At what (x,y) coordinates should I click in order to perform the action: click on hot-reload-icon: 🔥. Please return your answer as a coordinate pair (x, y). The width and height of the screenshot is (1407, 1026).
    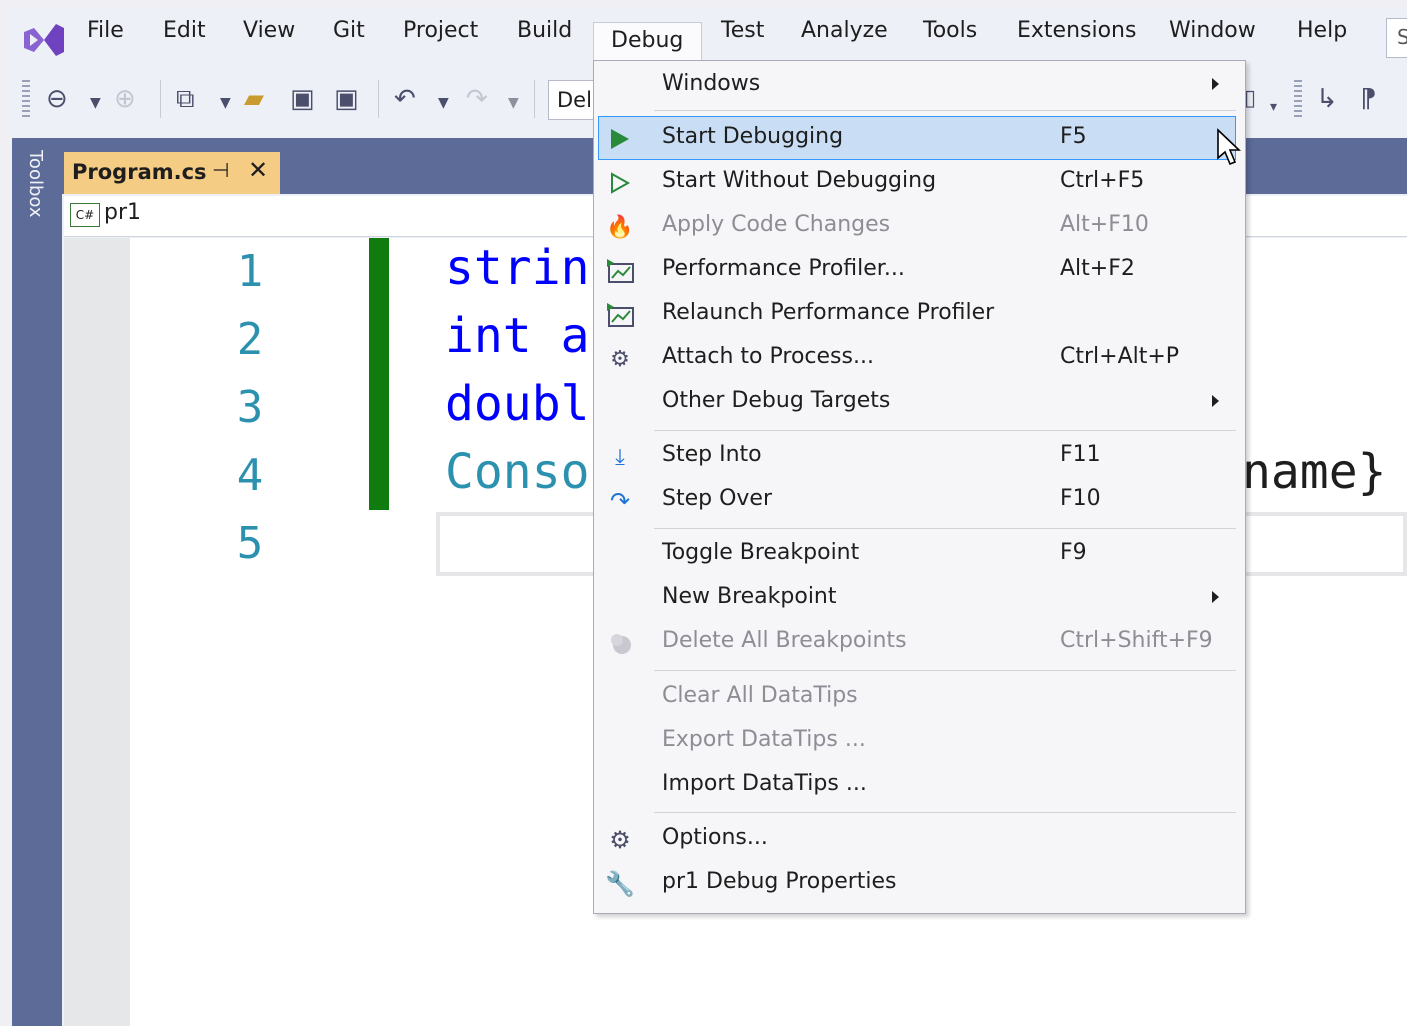
    Looking at the image, I should click on (620, 227).